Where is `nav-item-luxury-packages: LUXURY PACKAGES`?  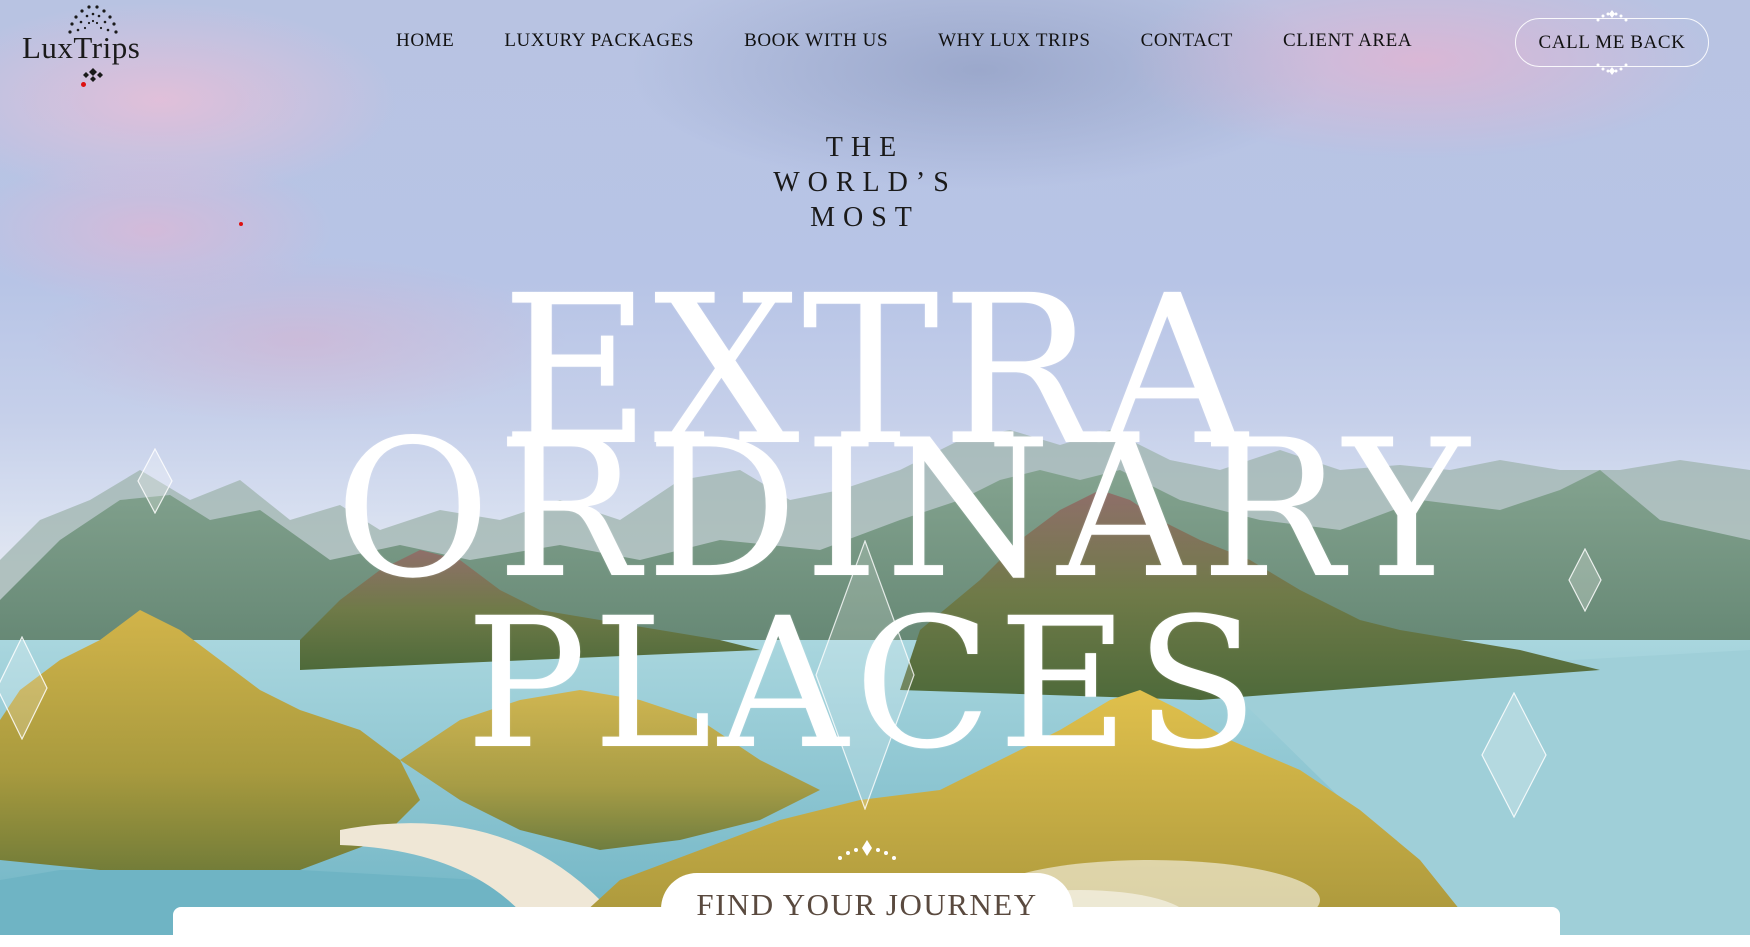 nav-item-luxury-packages: LUXURY PACKAGES is located at coordinates (599, 41).